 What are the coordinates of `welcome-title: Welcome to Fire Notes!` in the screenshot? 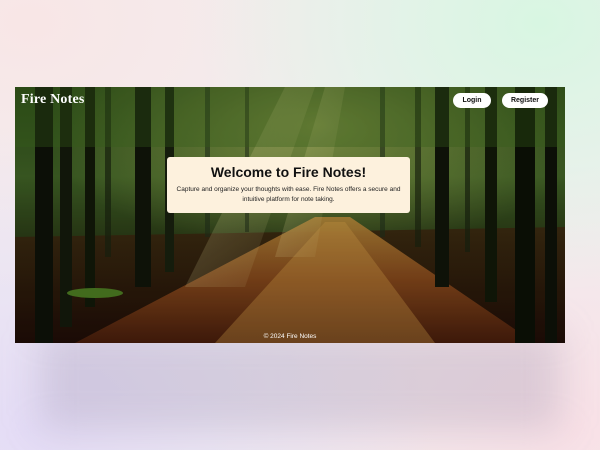 It's located at (288, 172).